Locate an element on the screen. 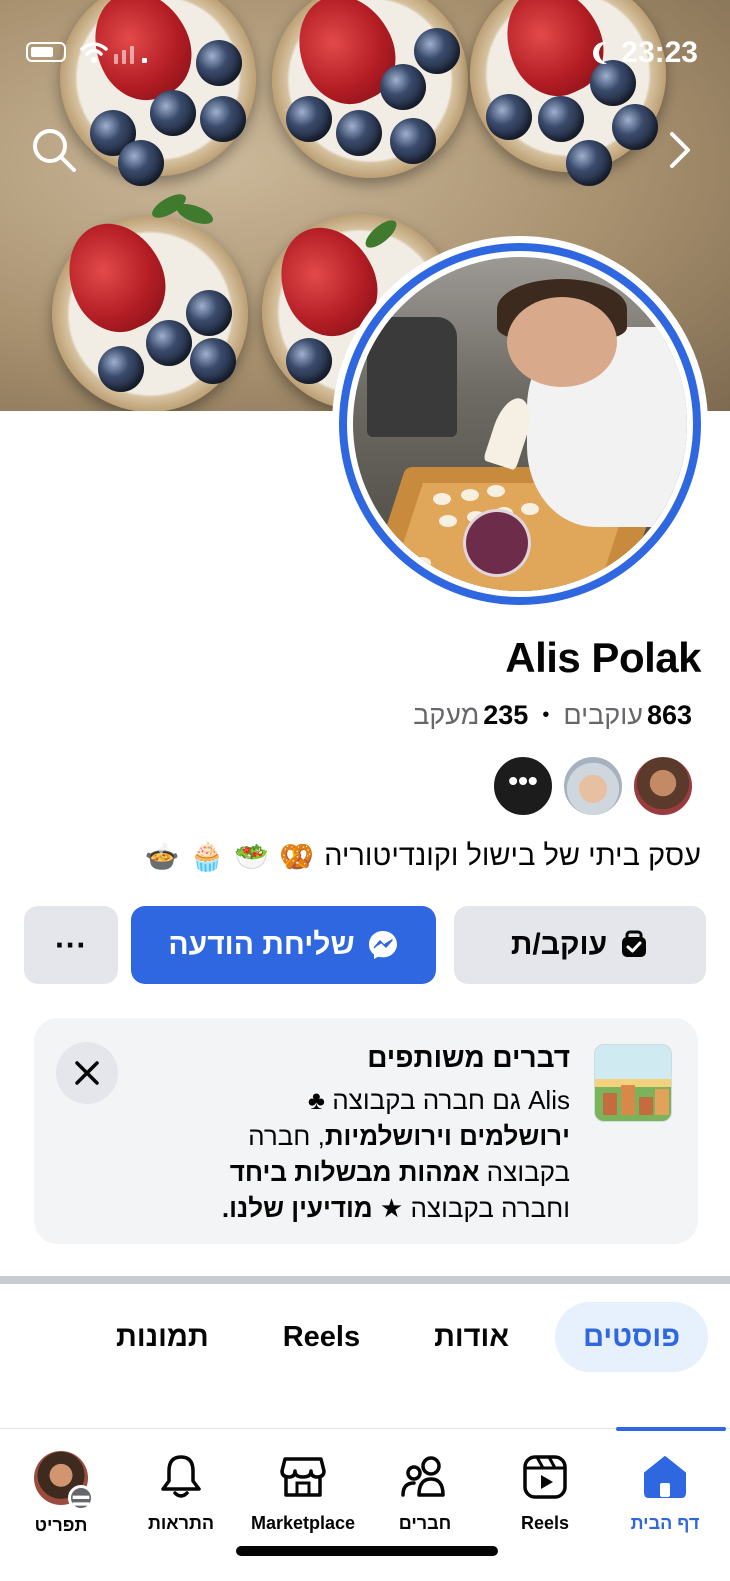 The height and width of the screenshot is (1581, 730). group-link-2: אמהות מבשלות ביחד is located at coordinates (355, 1172).